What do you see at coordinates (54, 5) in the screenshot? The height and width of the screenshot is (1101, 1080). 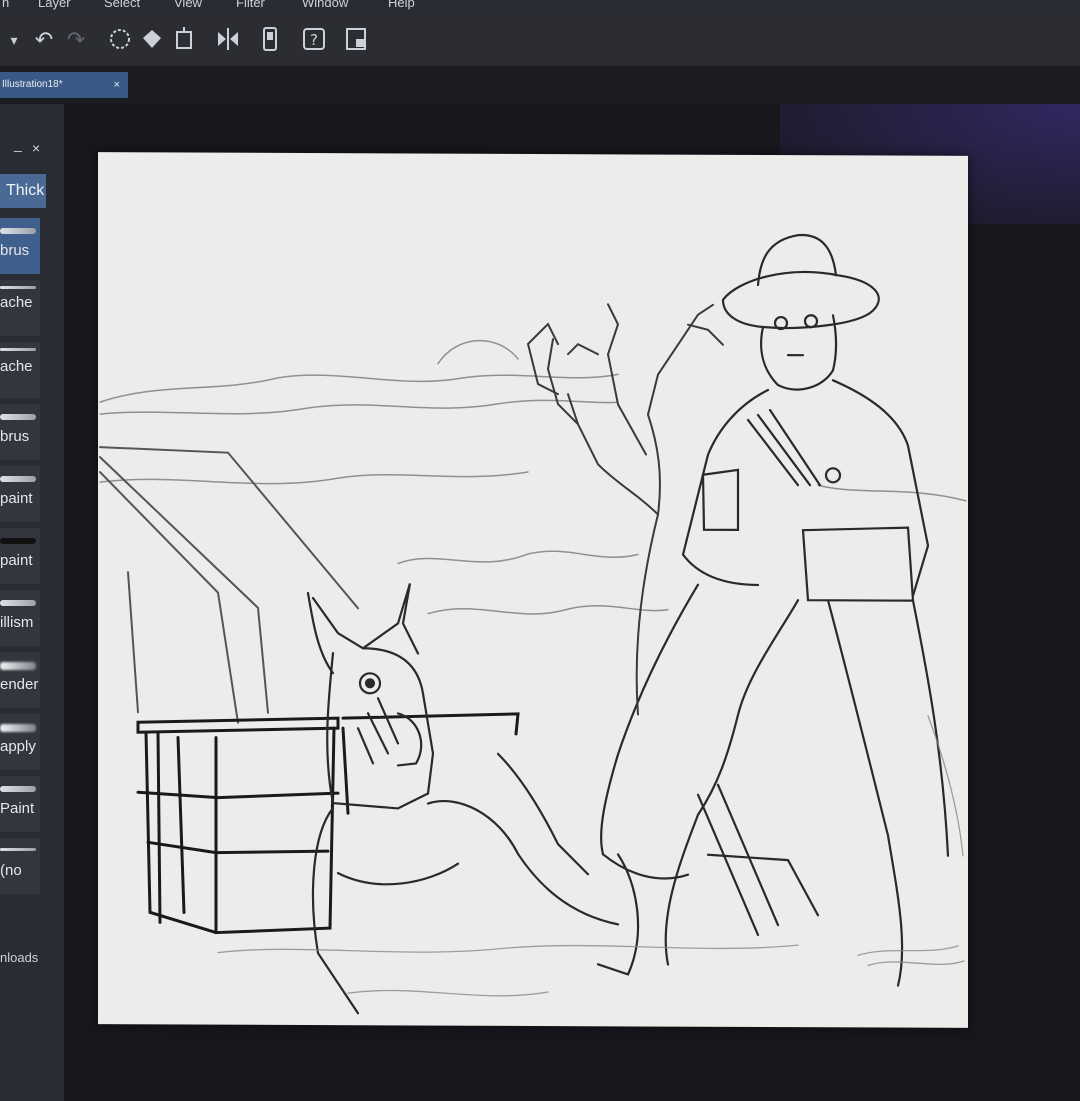 I see `menu-item-layer: Layer` at bounding box center [54, 5].